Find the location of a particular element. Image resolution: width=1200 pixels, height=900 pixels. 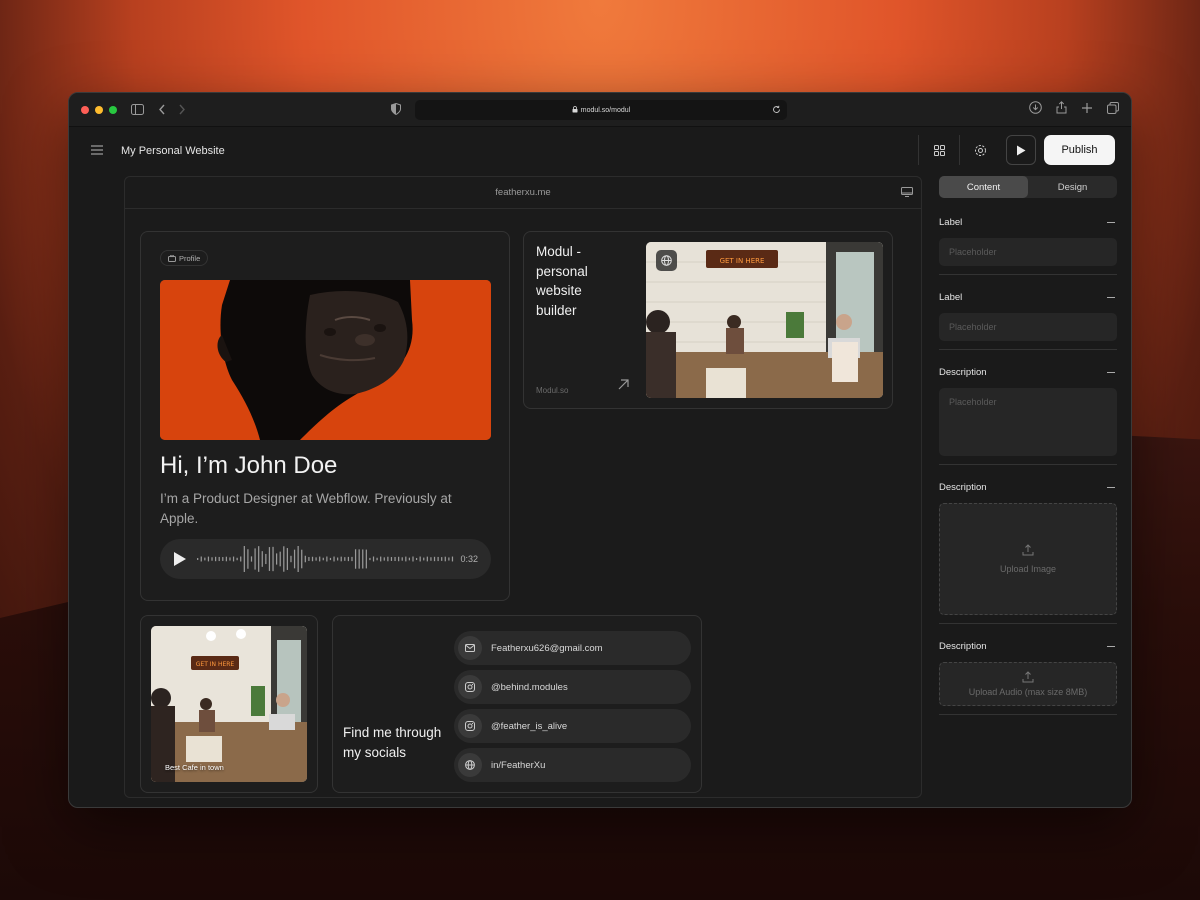

field-label-2: Label Placeholder is located at coordinates (1028, 315).